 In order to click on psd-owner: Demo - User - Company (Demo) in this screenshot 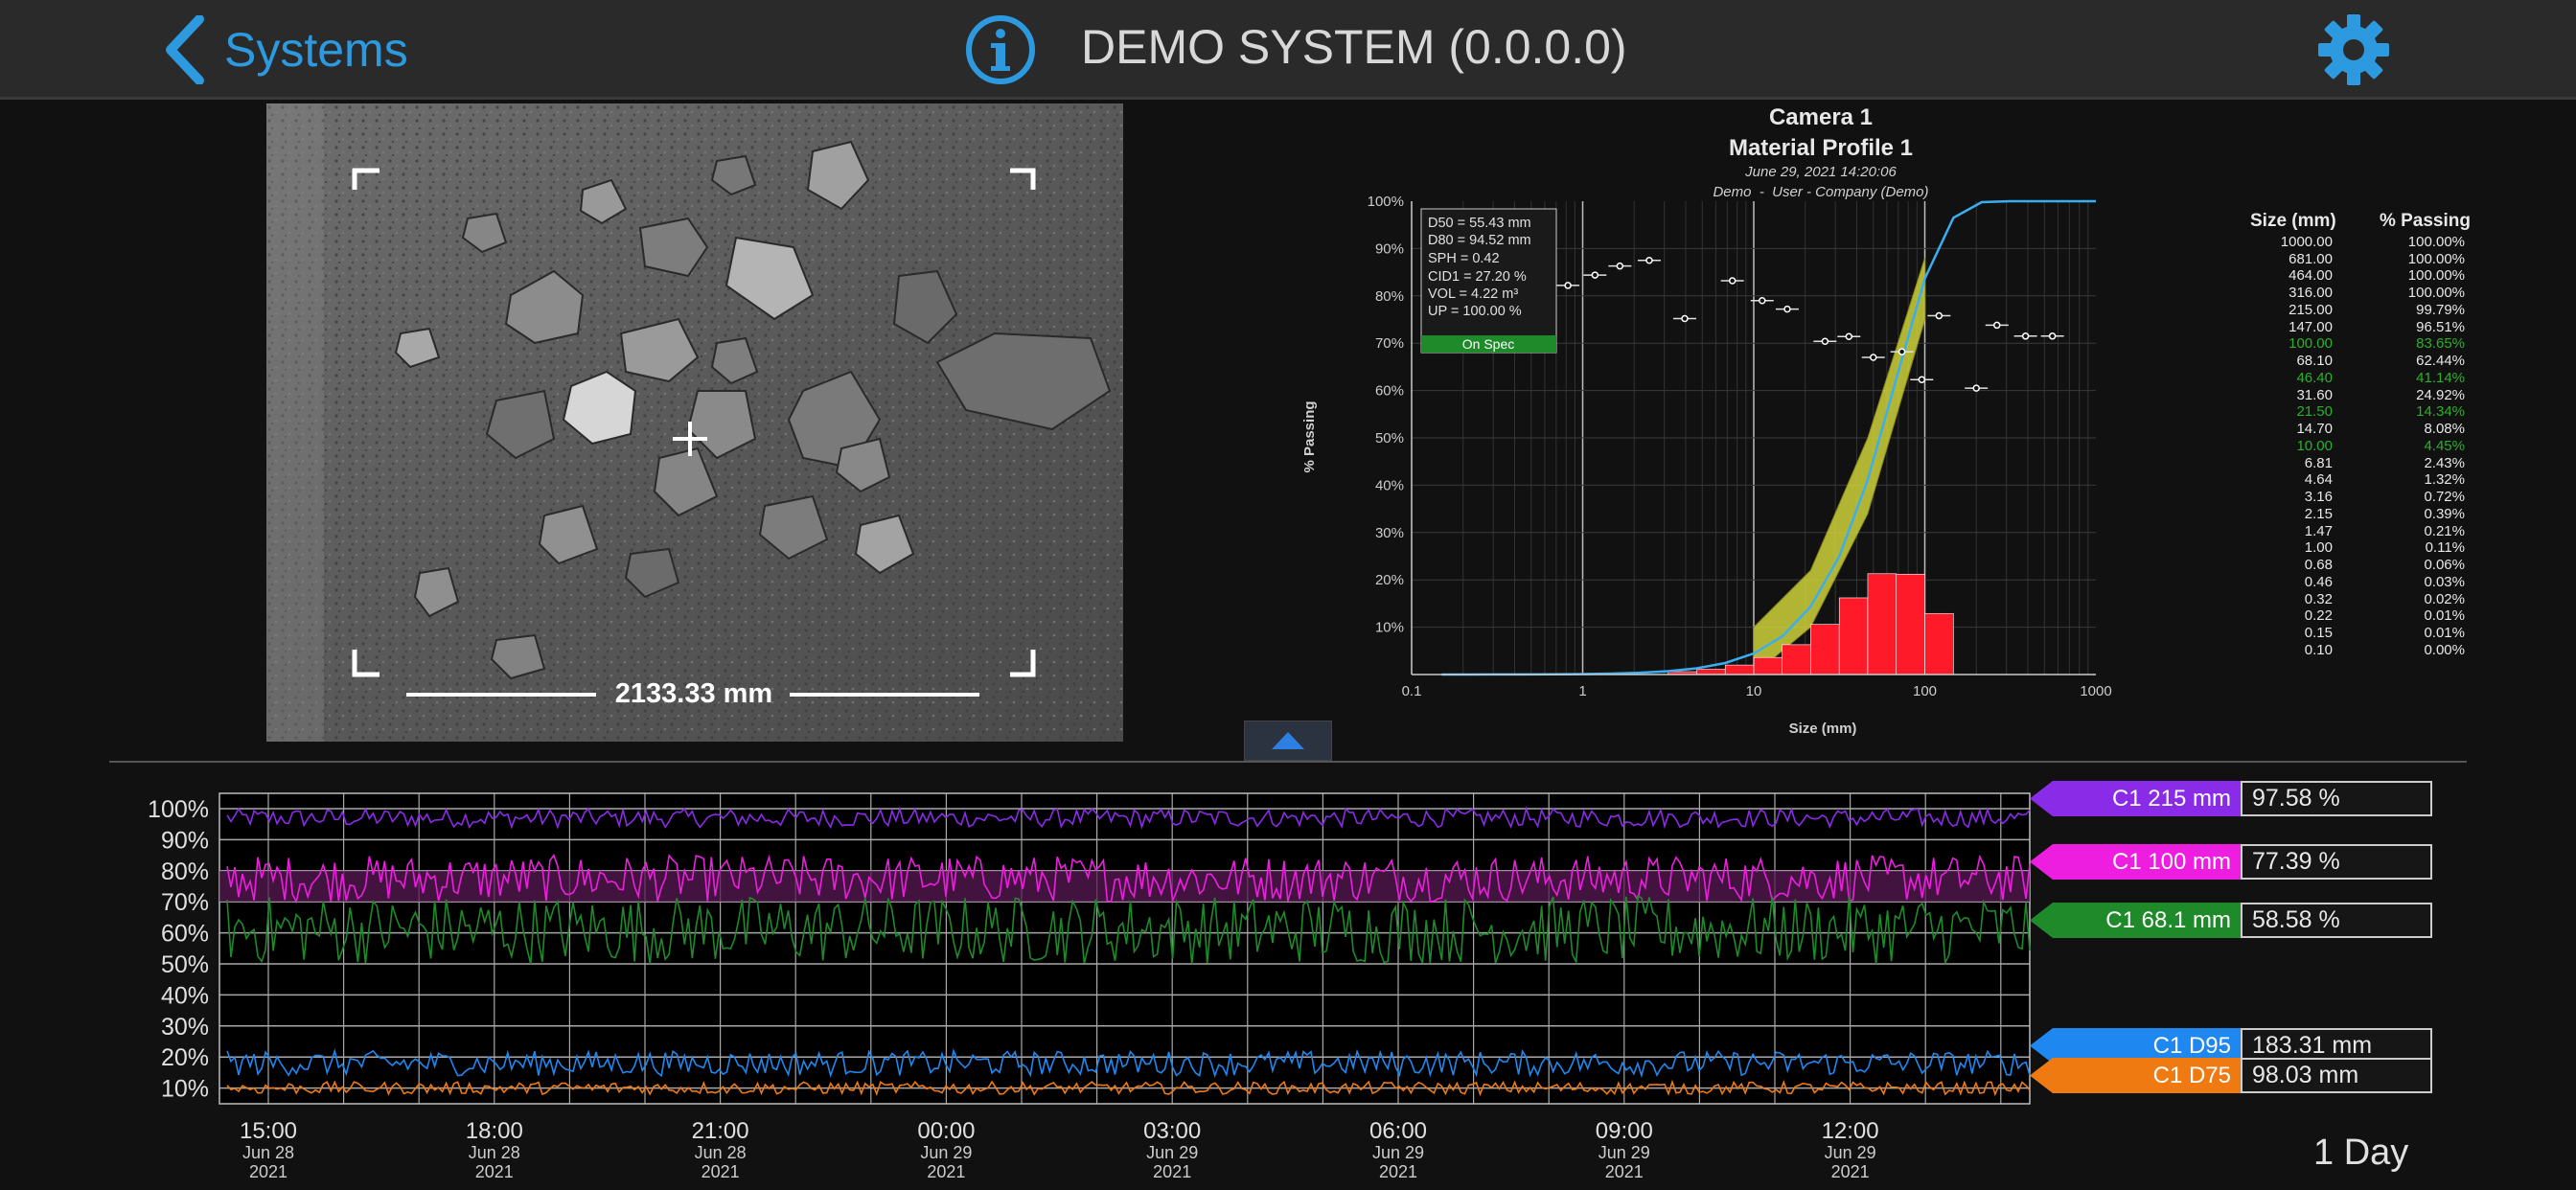, I will do `click(1820, 192)`.